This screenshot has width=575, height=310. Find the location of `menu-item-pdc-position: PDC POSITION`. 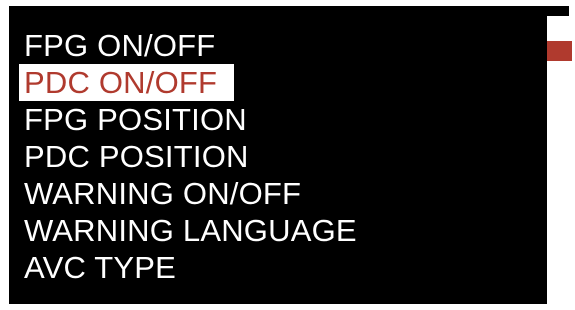

menu-item-pdc-position: PDC POSITION is located at coordinates (137, 156).